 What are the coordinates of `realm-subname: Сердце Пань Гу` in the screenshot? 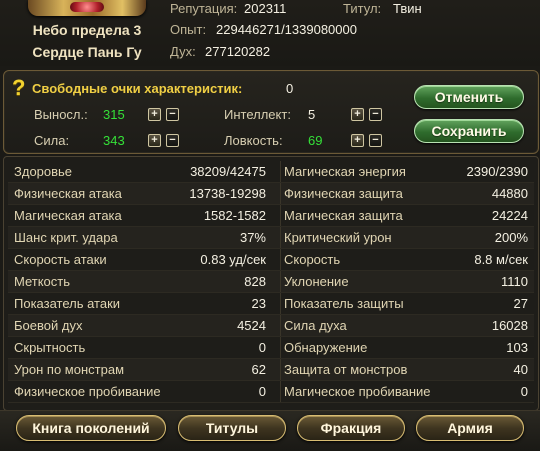 It's located at (87, 52).